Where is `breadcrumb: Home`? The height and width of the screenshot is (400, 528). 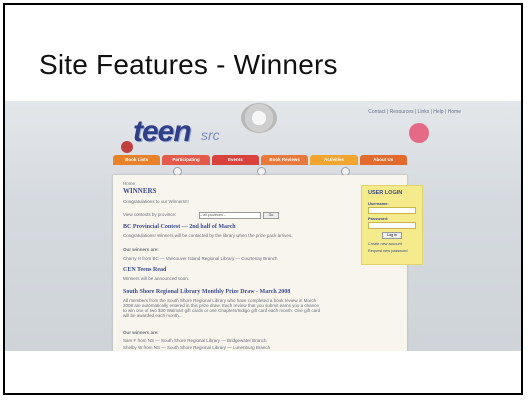 breadcrumb: Home is located at coordinates (129, 183).